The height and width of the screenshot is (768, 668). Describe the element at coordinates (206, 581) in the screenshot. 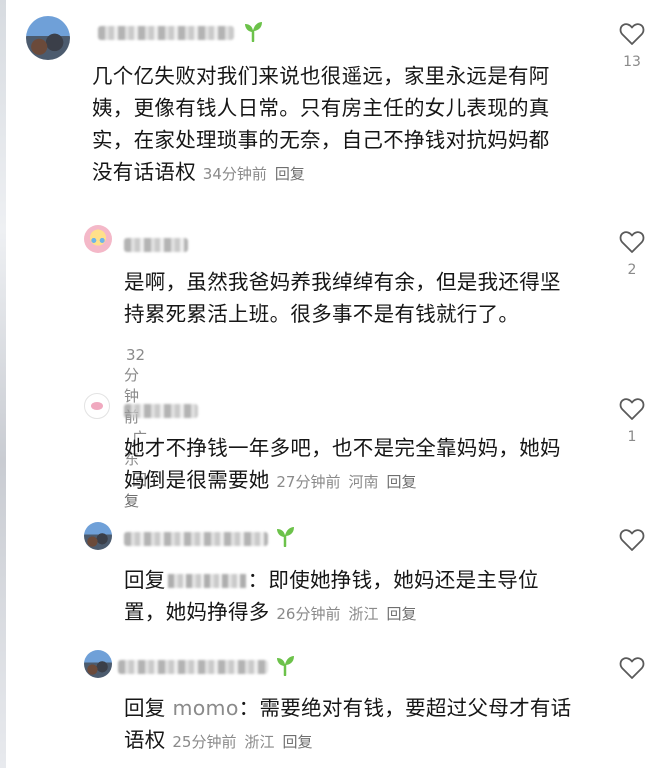

I see `reply-to-username-blurred` at that location.